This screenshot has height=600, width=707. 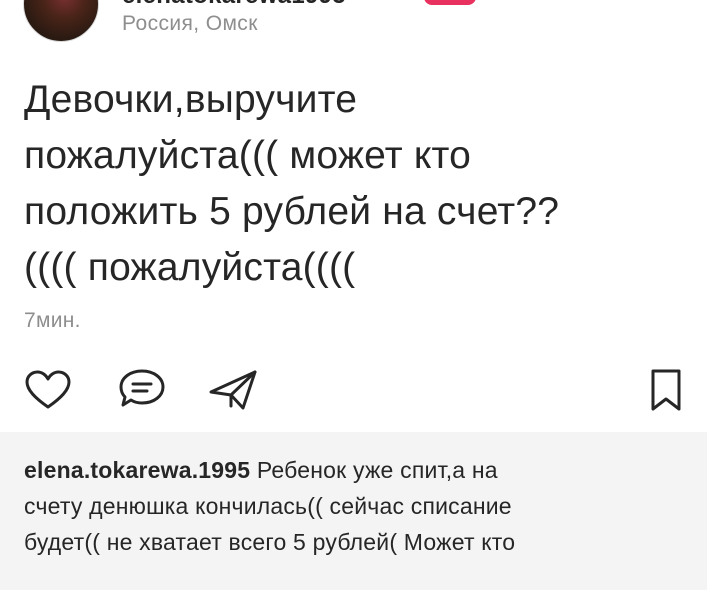 I want to click on post-timestamp: 7мин., so click(x=52, y=320).